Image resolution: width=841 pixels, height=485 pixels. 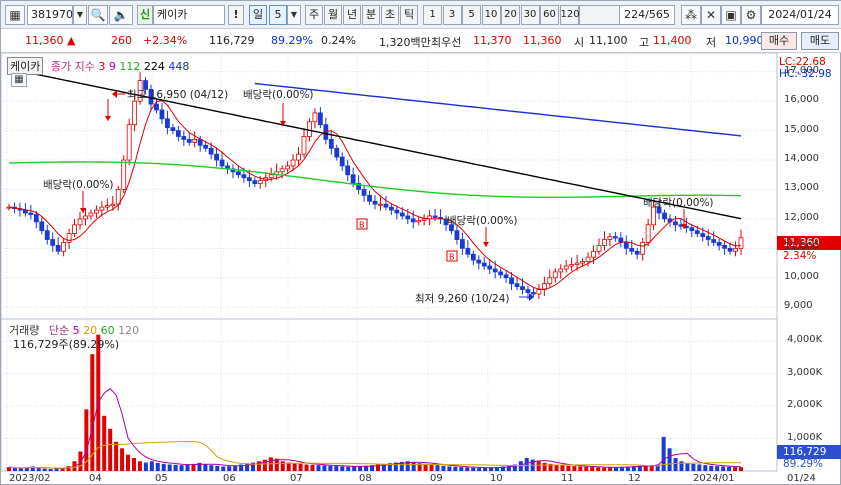 What do you see at coordinates (112, 66) in the screenshot?
I see `legend-ma9: 9` at bounding box center [112, 66].